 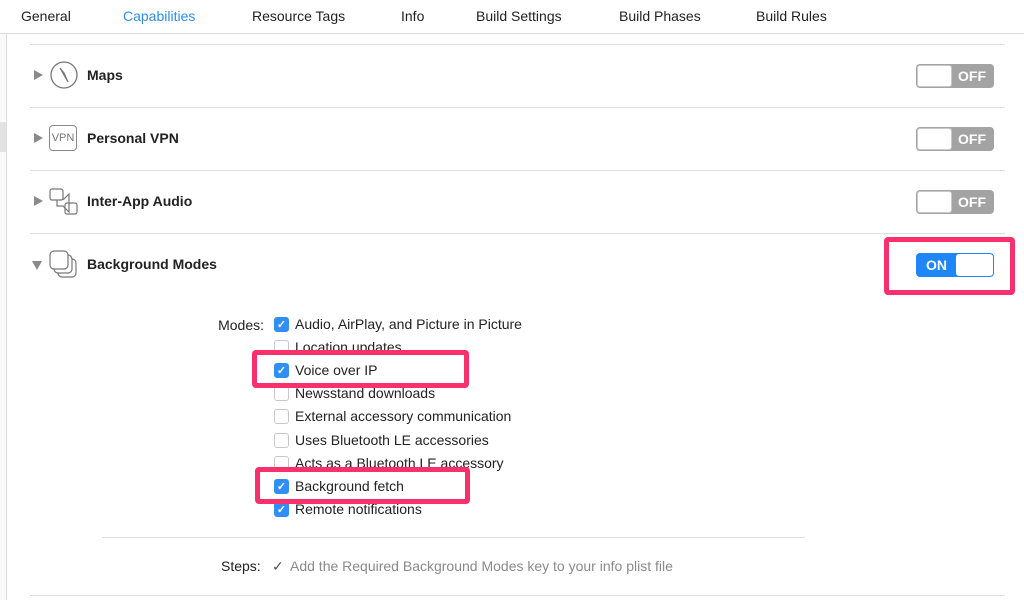 What do you see at coordinates (408, 324) in the screenshot?
I see `mode-label: Audio, AirPlay, and Picture in Picture` at bounding box center [408, 324].